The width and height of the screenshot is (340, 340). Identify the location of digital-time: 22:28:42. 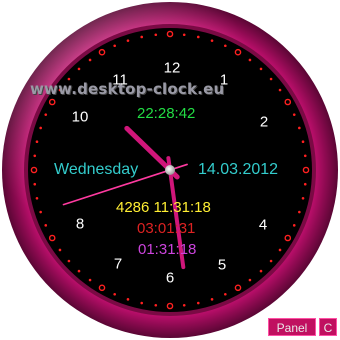
(166, 113).